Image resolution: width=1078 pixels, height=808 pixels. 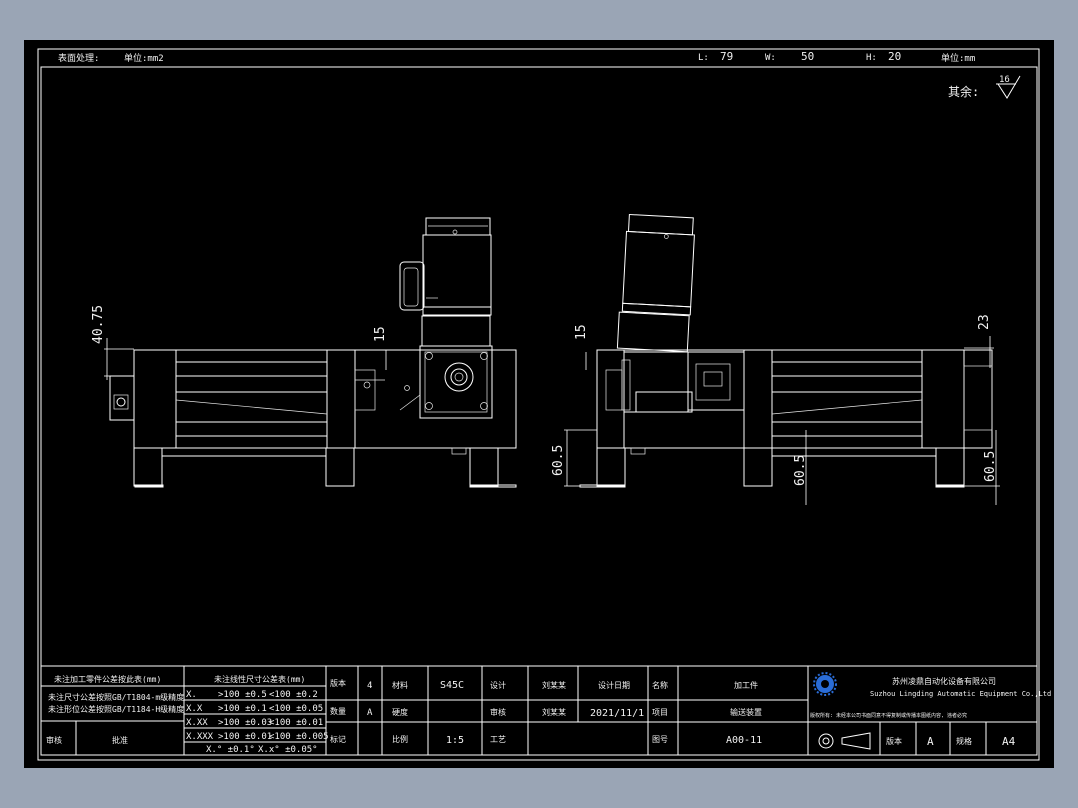 What do you see at coordinates (894, 56) in the screenshot?
I see `H-value: 20` at bounding box center [894, 56].